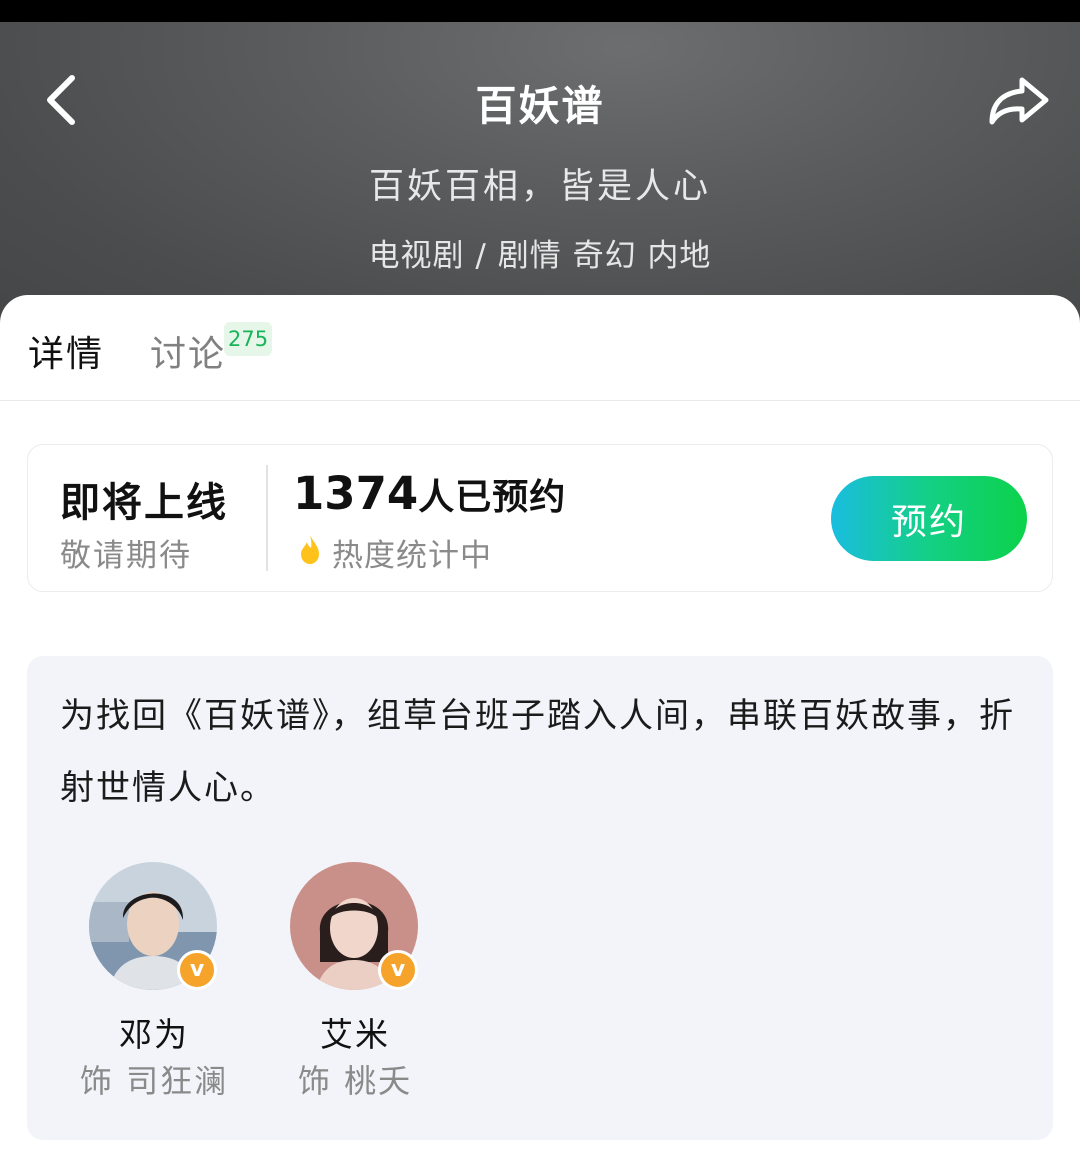  What do you see at coordinates (154, 1034) in the screenshot?
I see `cast-name: 邓为` at bounding box center [154, 1034].